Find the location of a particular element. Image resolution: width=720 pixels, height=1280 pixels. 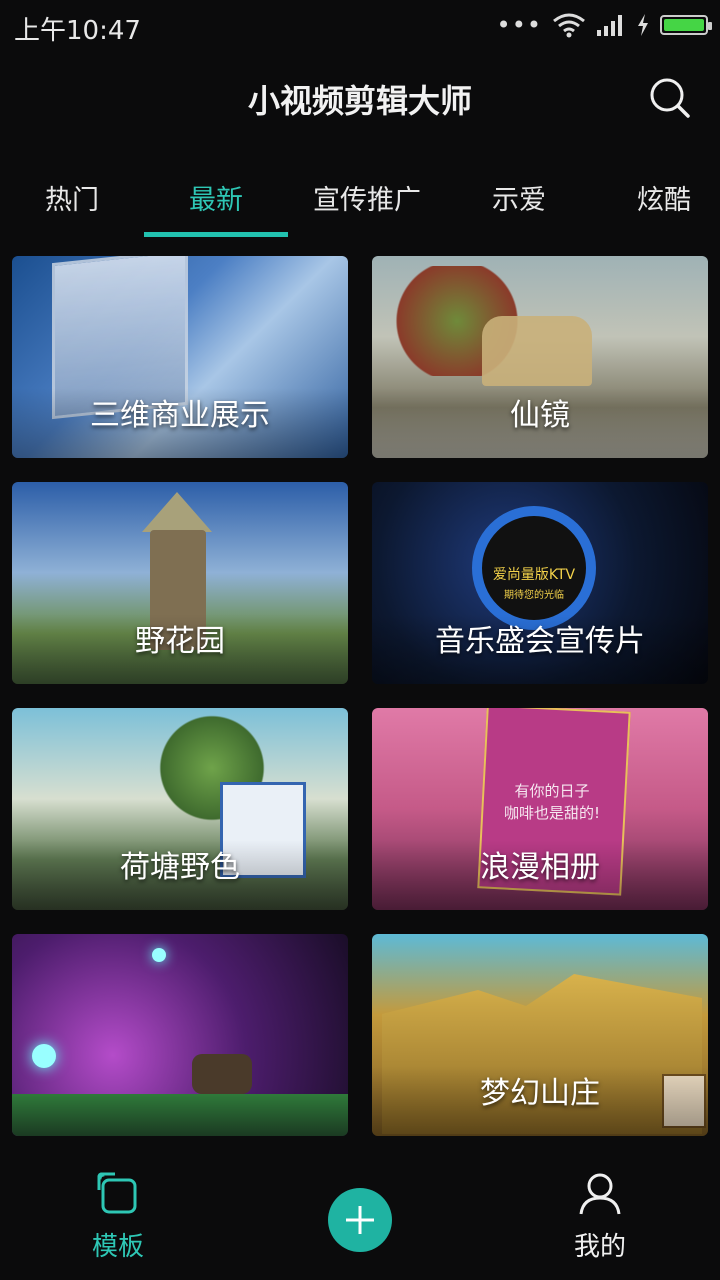

status-icons: ••• is located at coordinates (604, 25).